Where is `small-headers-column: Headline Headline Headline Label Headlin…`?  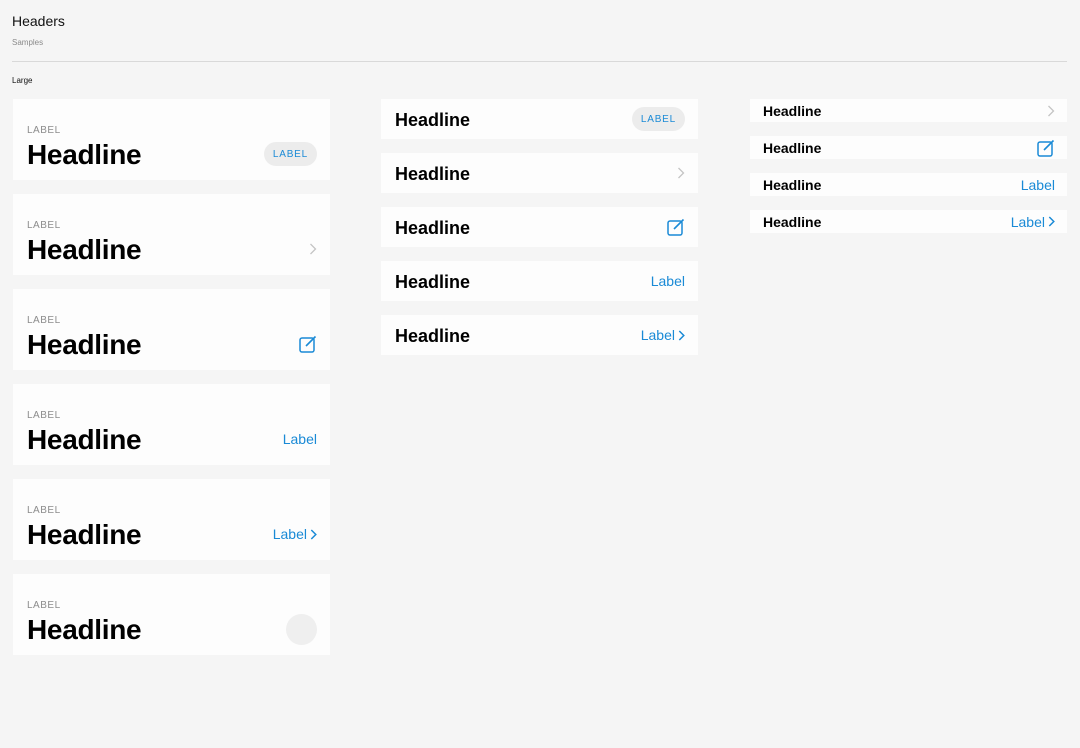 small-headers-column: Headline Headline Headline Label Headlin… is located at coordinates (908, 173).